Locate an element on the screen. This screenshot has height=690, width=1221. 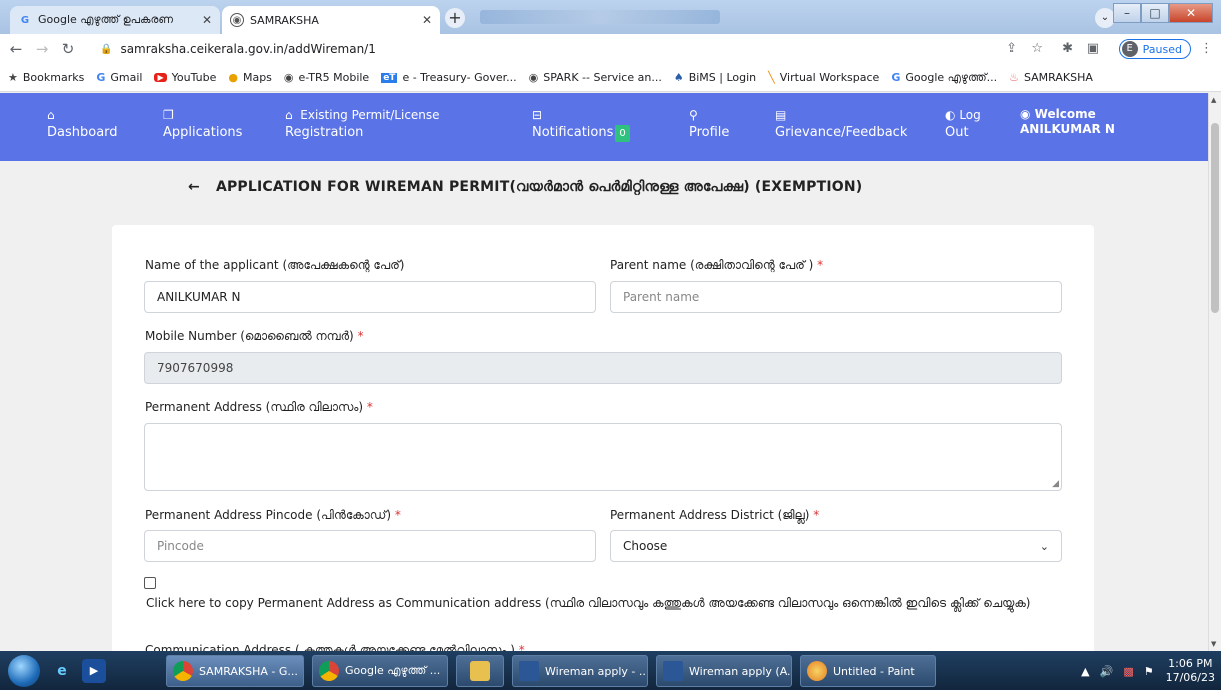
bookmark-item: ● Maps is located at coordinates (250, 77).